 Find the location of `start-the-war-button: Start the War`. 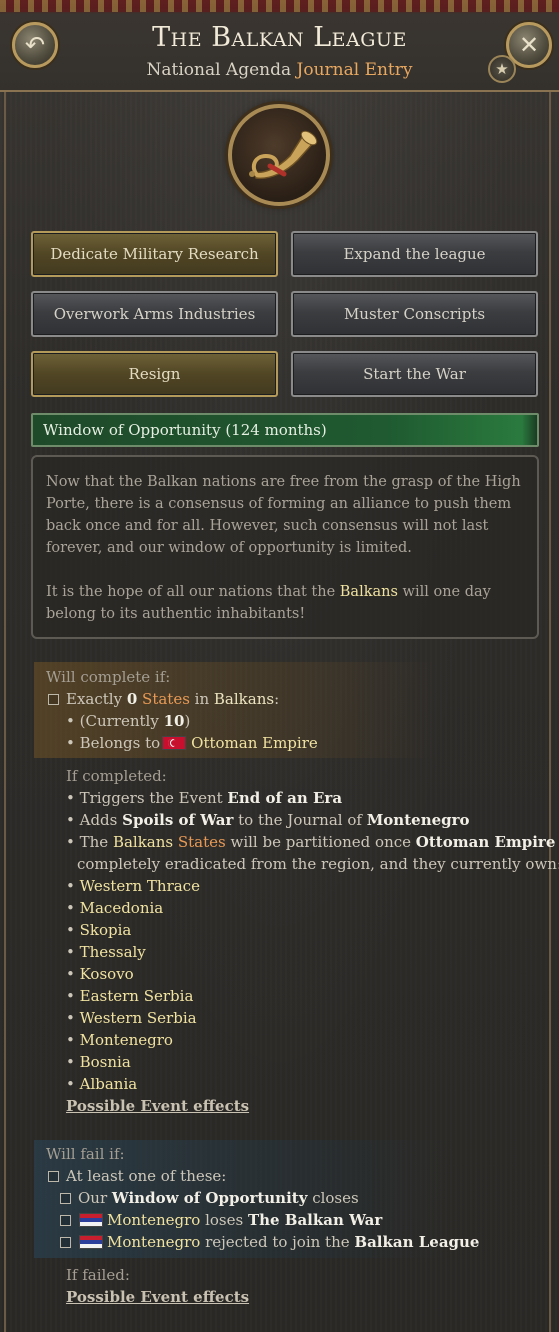

start-the-war-button: Start the War is located at coordinates (414, 374).